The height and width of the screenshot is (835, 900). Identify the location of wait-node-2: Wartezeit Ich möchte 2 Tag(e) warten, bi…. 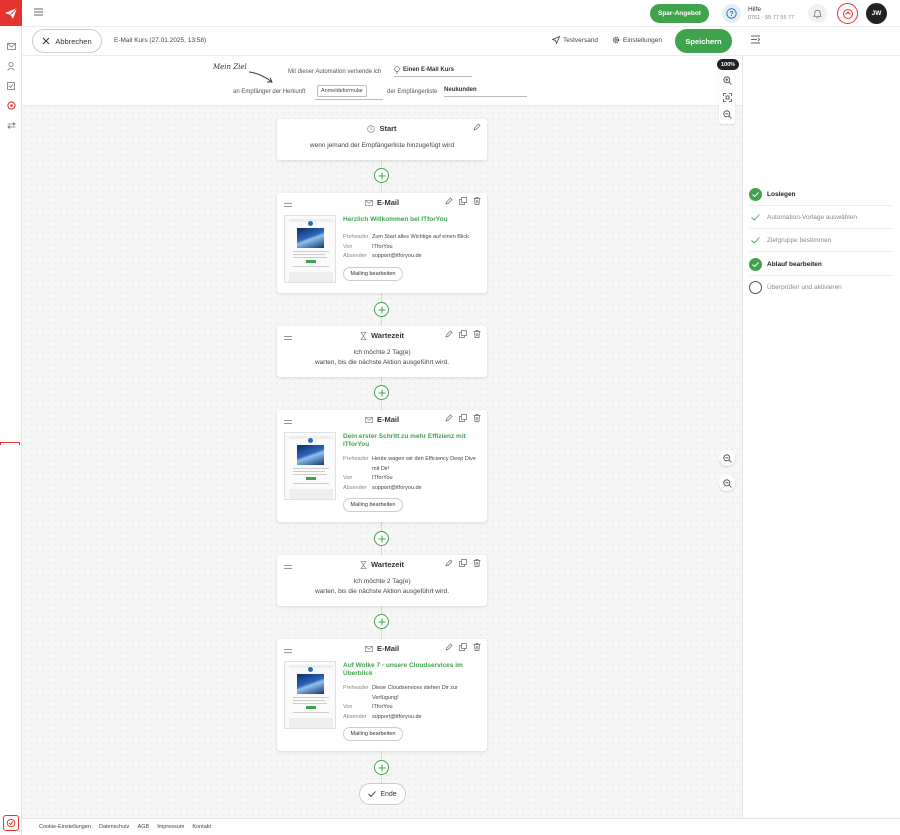
(382, 580).